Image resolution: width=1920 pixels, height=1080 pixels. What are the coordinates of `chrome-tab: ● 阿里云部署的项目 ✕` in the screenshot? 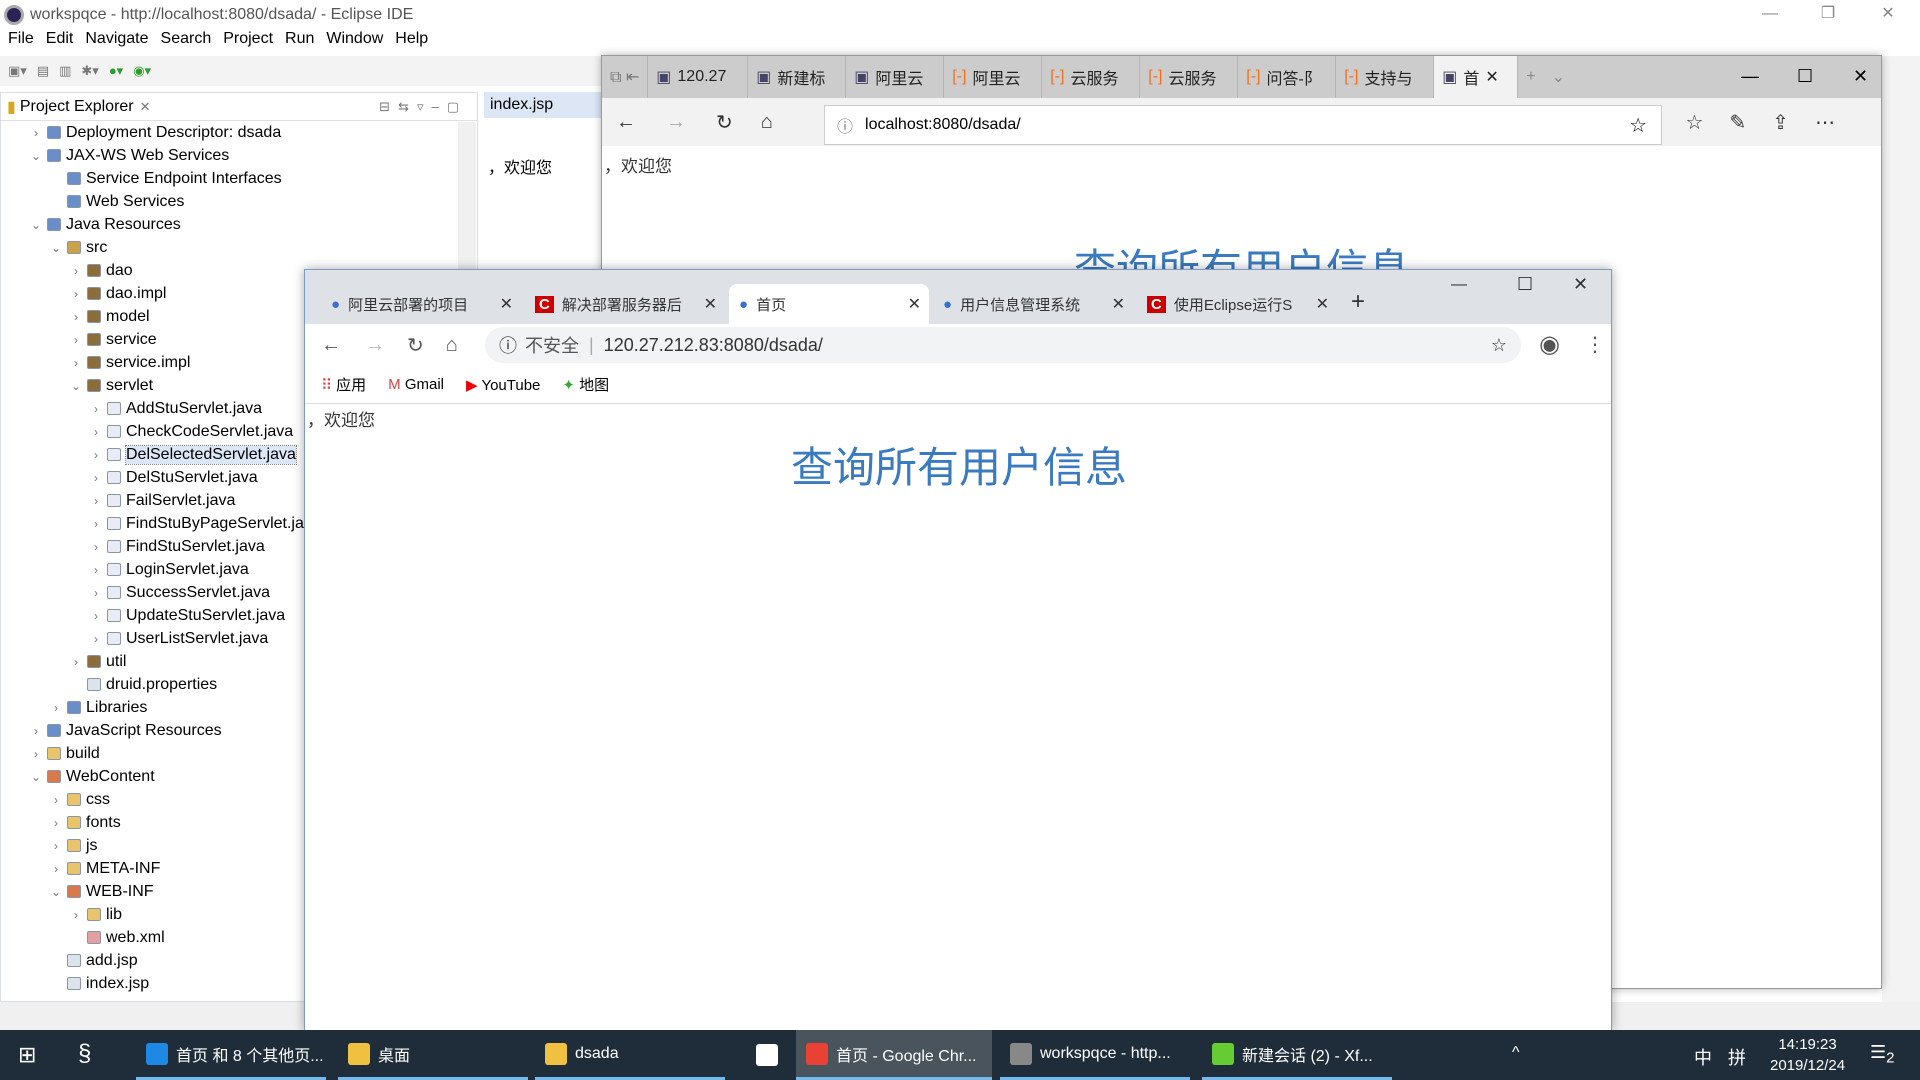 It's located at (421, 304).